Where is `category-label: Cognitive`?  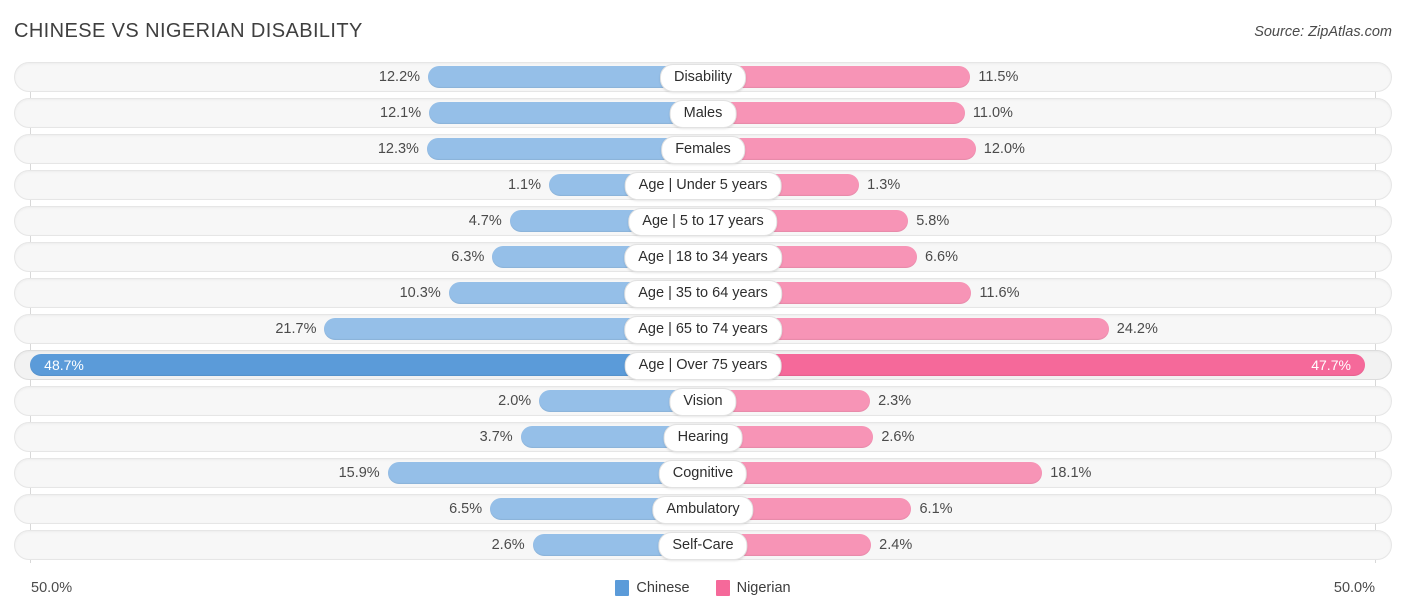 category-label: Cognitive is located at coordinates (703, 474).